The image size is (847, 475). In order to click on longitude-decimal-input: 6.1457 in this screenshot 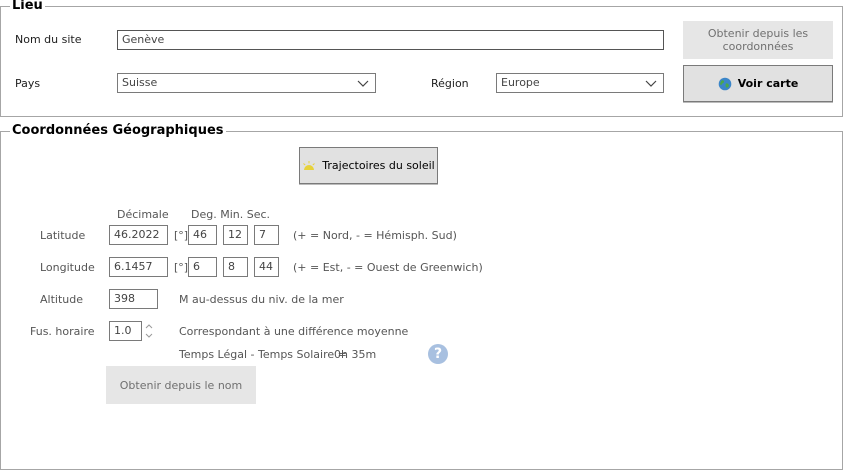, I will do `click(138, 267)`.